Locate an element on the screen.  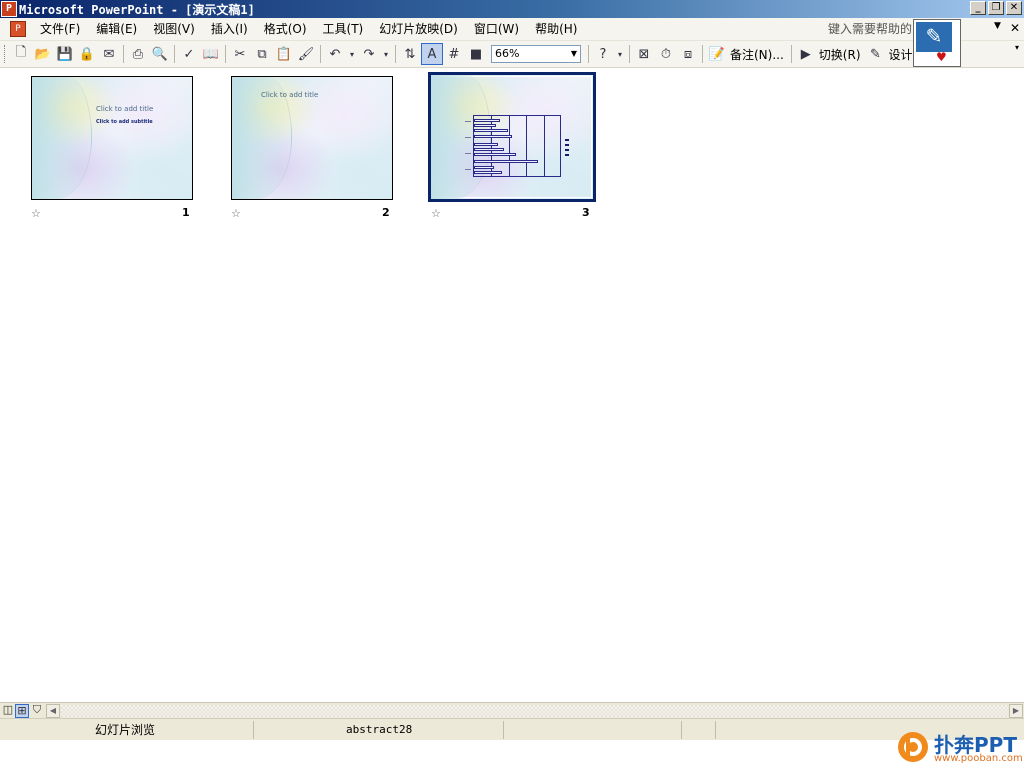
zoom-select: 66% ▼ is located at coordinates (536, 54).